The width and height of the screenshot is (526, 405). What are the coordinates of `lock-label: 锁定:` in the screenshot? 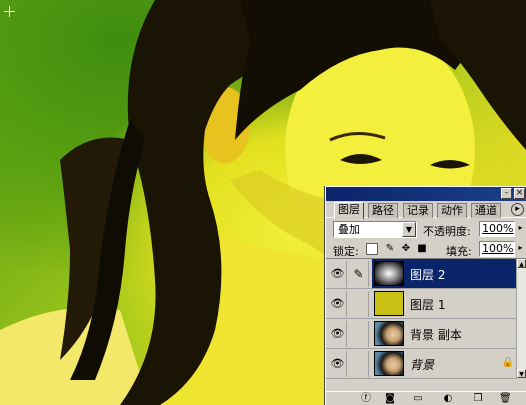 It's located at (346, 251).